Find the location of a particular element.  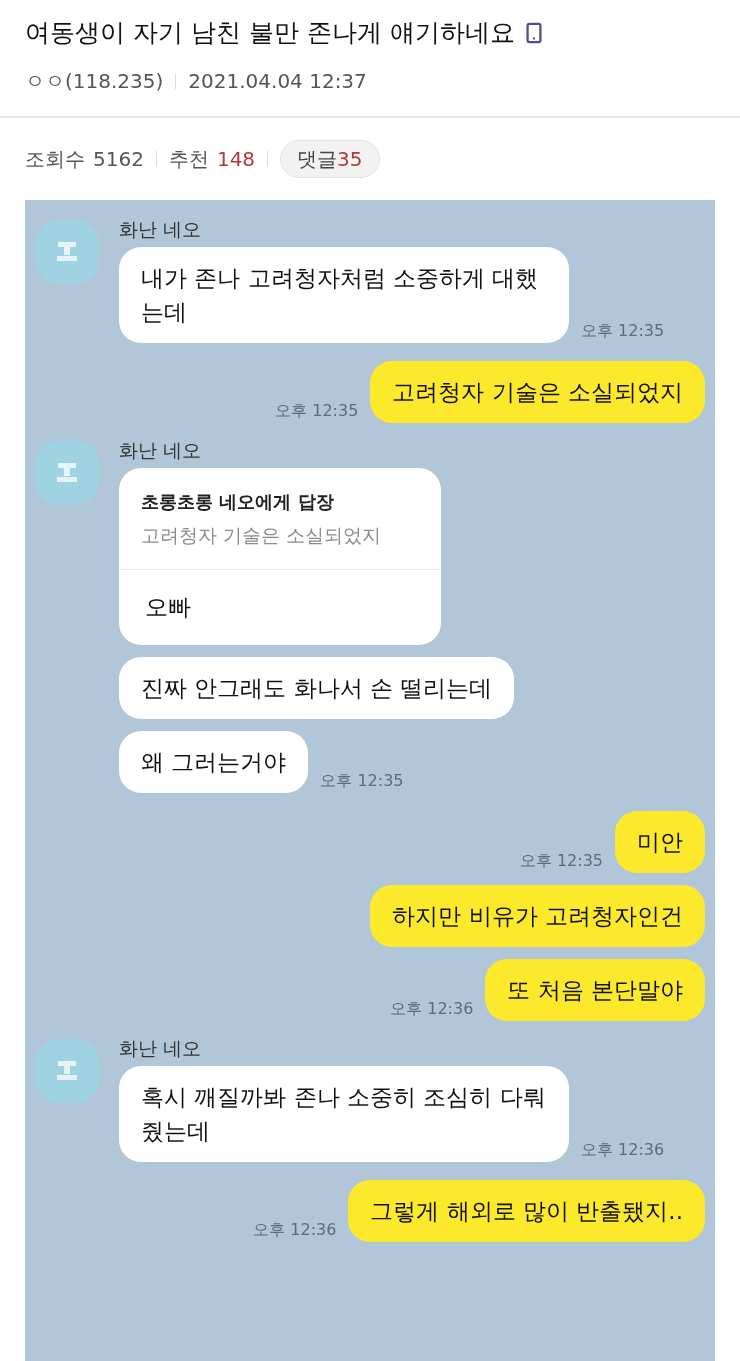

message-bubble: 고려청자 기술은 소실되었지 is located at coordinates (537, 391).